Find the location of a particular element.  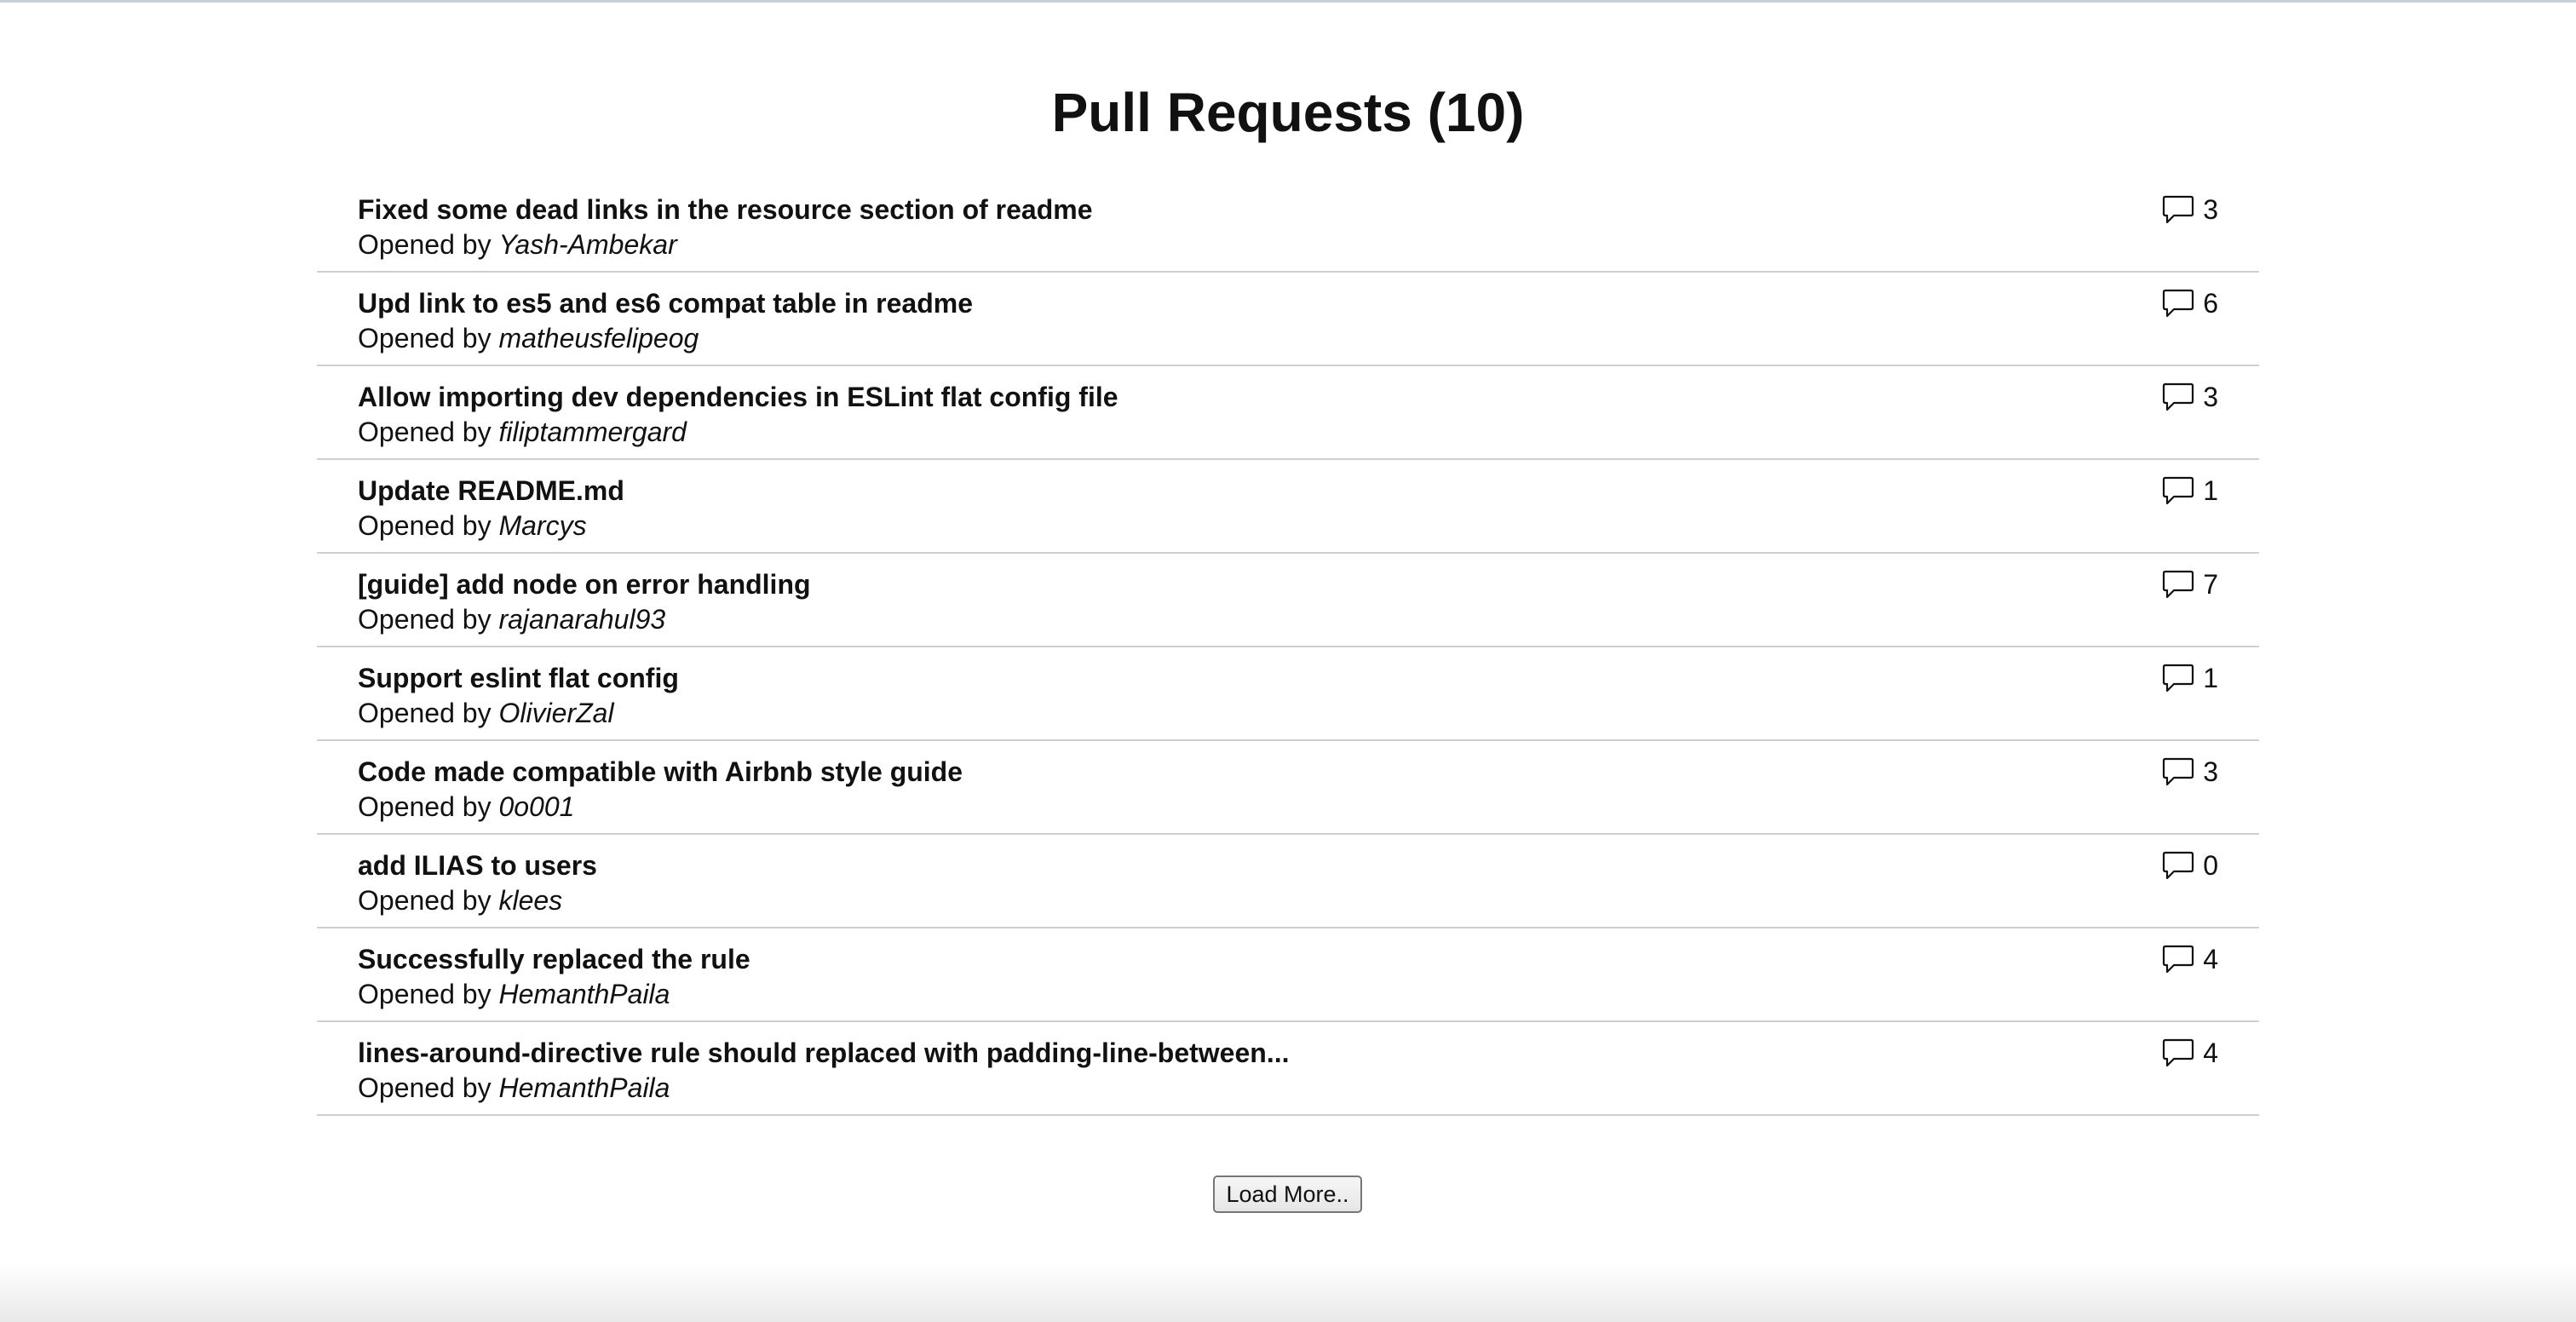

pull-request-meta: Opened by rajanarahul93 is located at coordinates (512, 619).